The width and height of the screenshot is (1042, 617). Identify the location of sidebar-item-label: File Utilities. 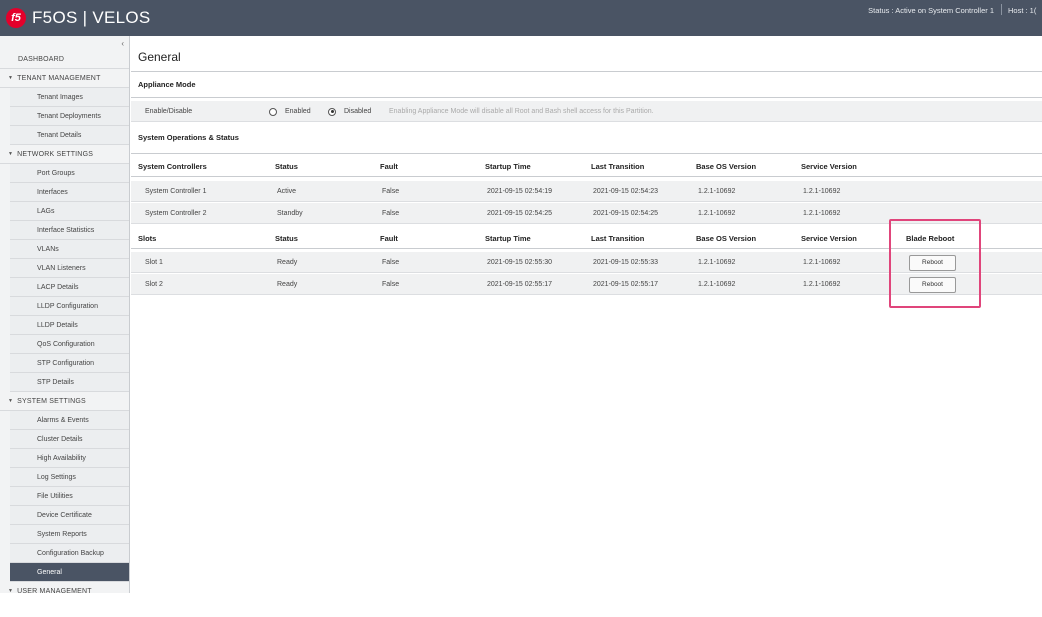
(55, 496).